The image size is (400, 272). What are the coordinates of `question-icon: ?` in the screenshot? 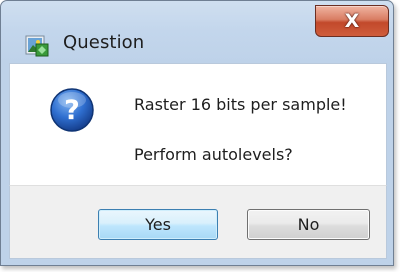 It's located at (72, 110).